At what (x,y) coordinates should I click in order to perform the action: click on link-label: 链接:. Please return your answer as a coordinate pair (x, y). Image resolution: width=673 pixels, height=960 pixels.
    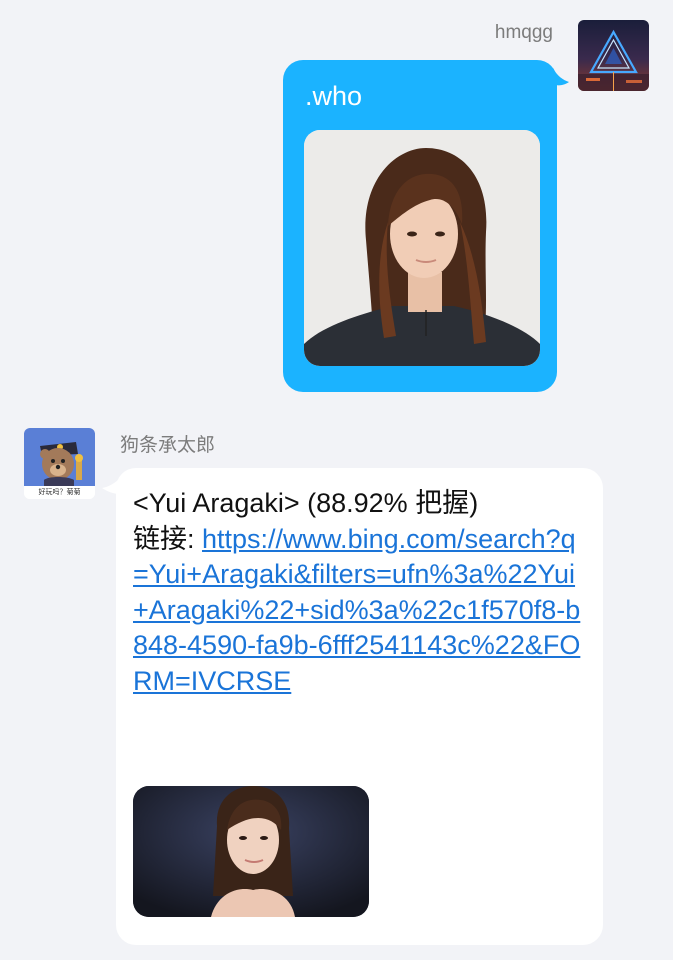
    Looking at the image, I should click on (168, 538).